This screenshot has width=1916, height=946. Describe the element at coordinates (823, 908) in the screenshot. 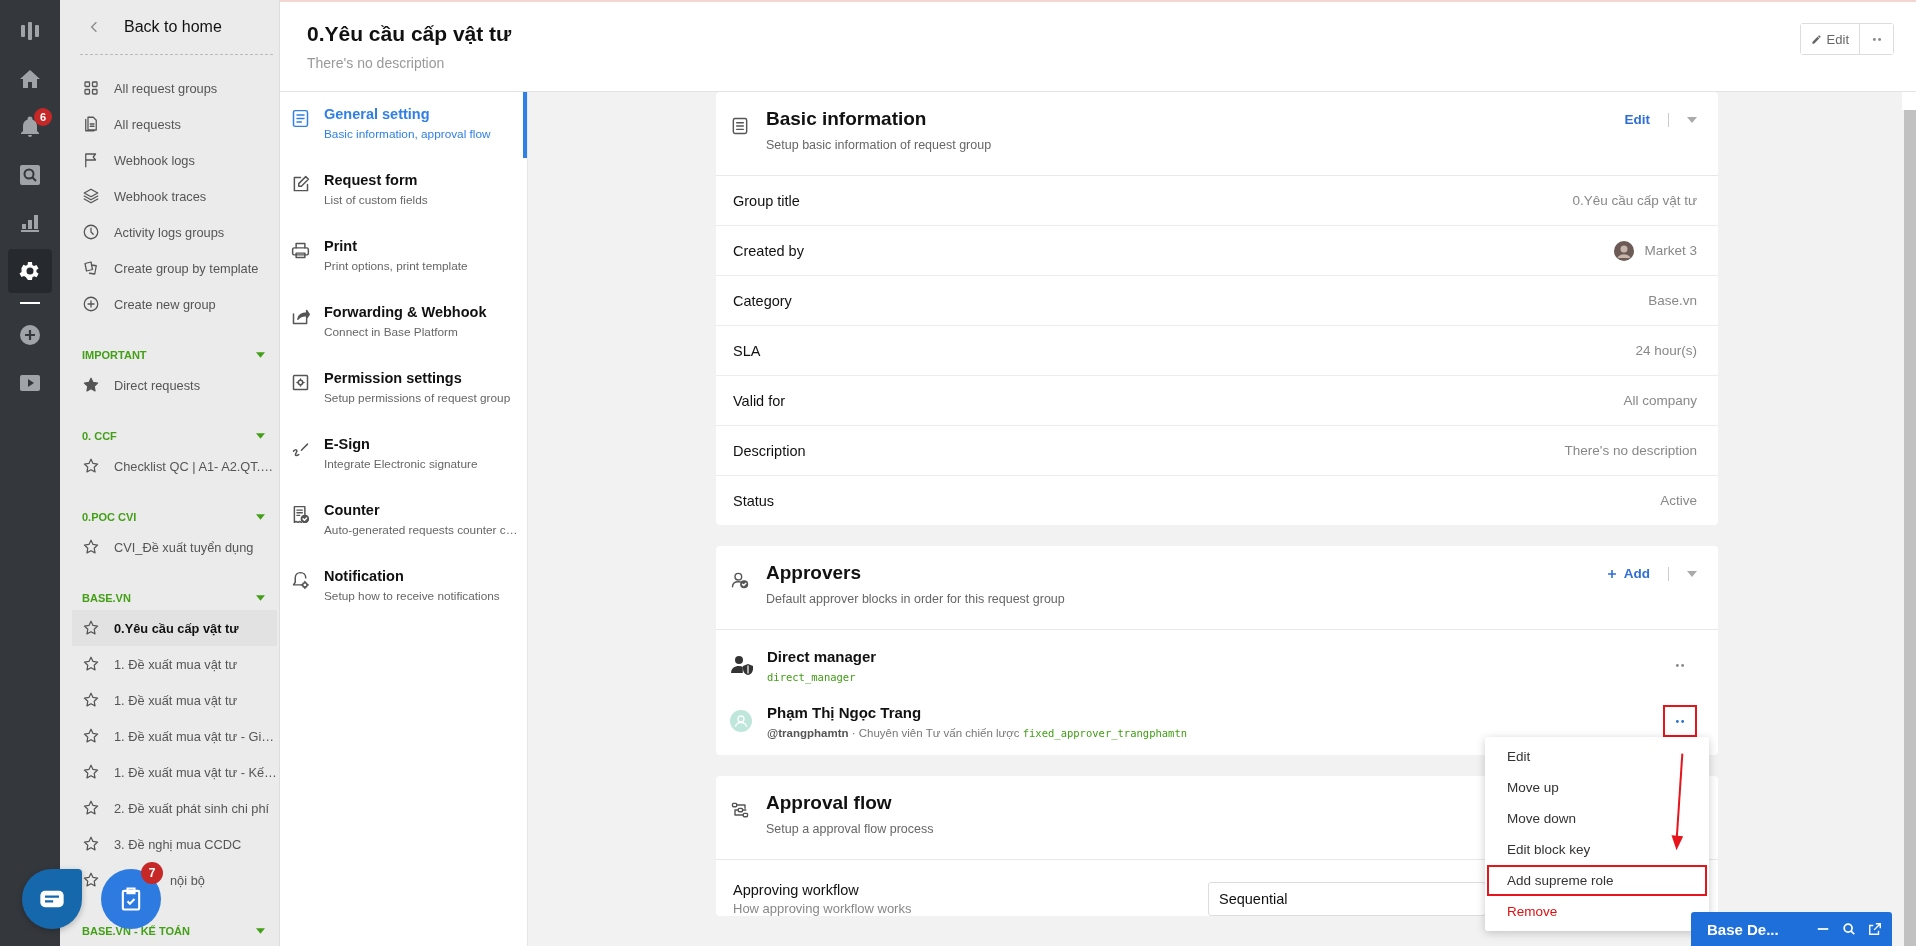

I see `field-hint: How approving workflow works` at that location.